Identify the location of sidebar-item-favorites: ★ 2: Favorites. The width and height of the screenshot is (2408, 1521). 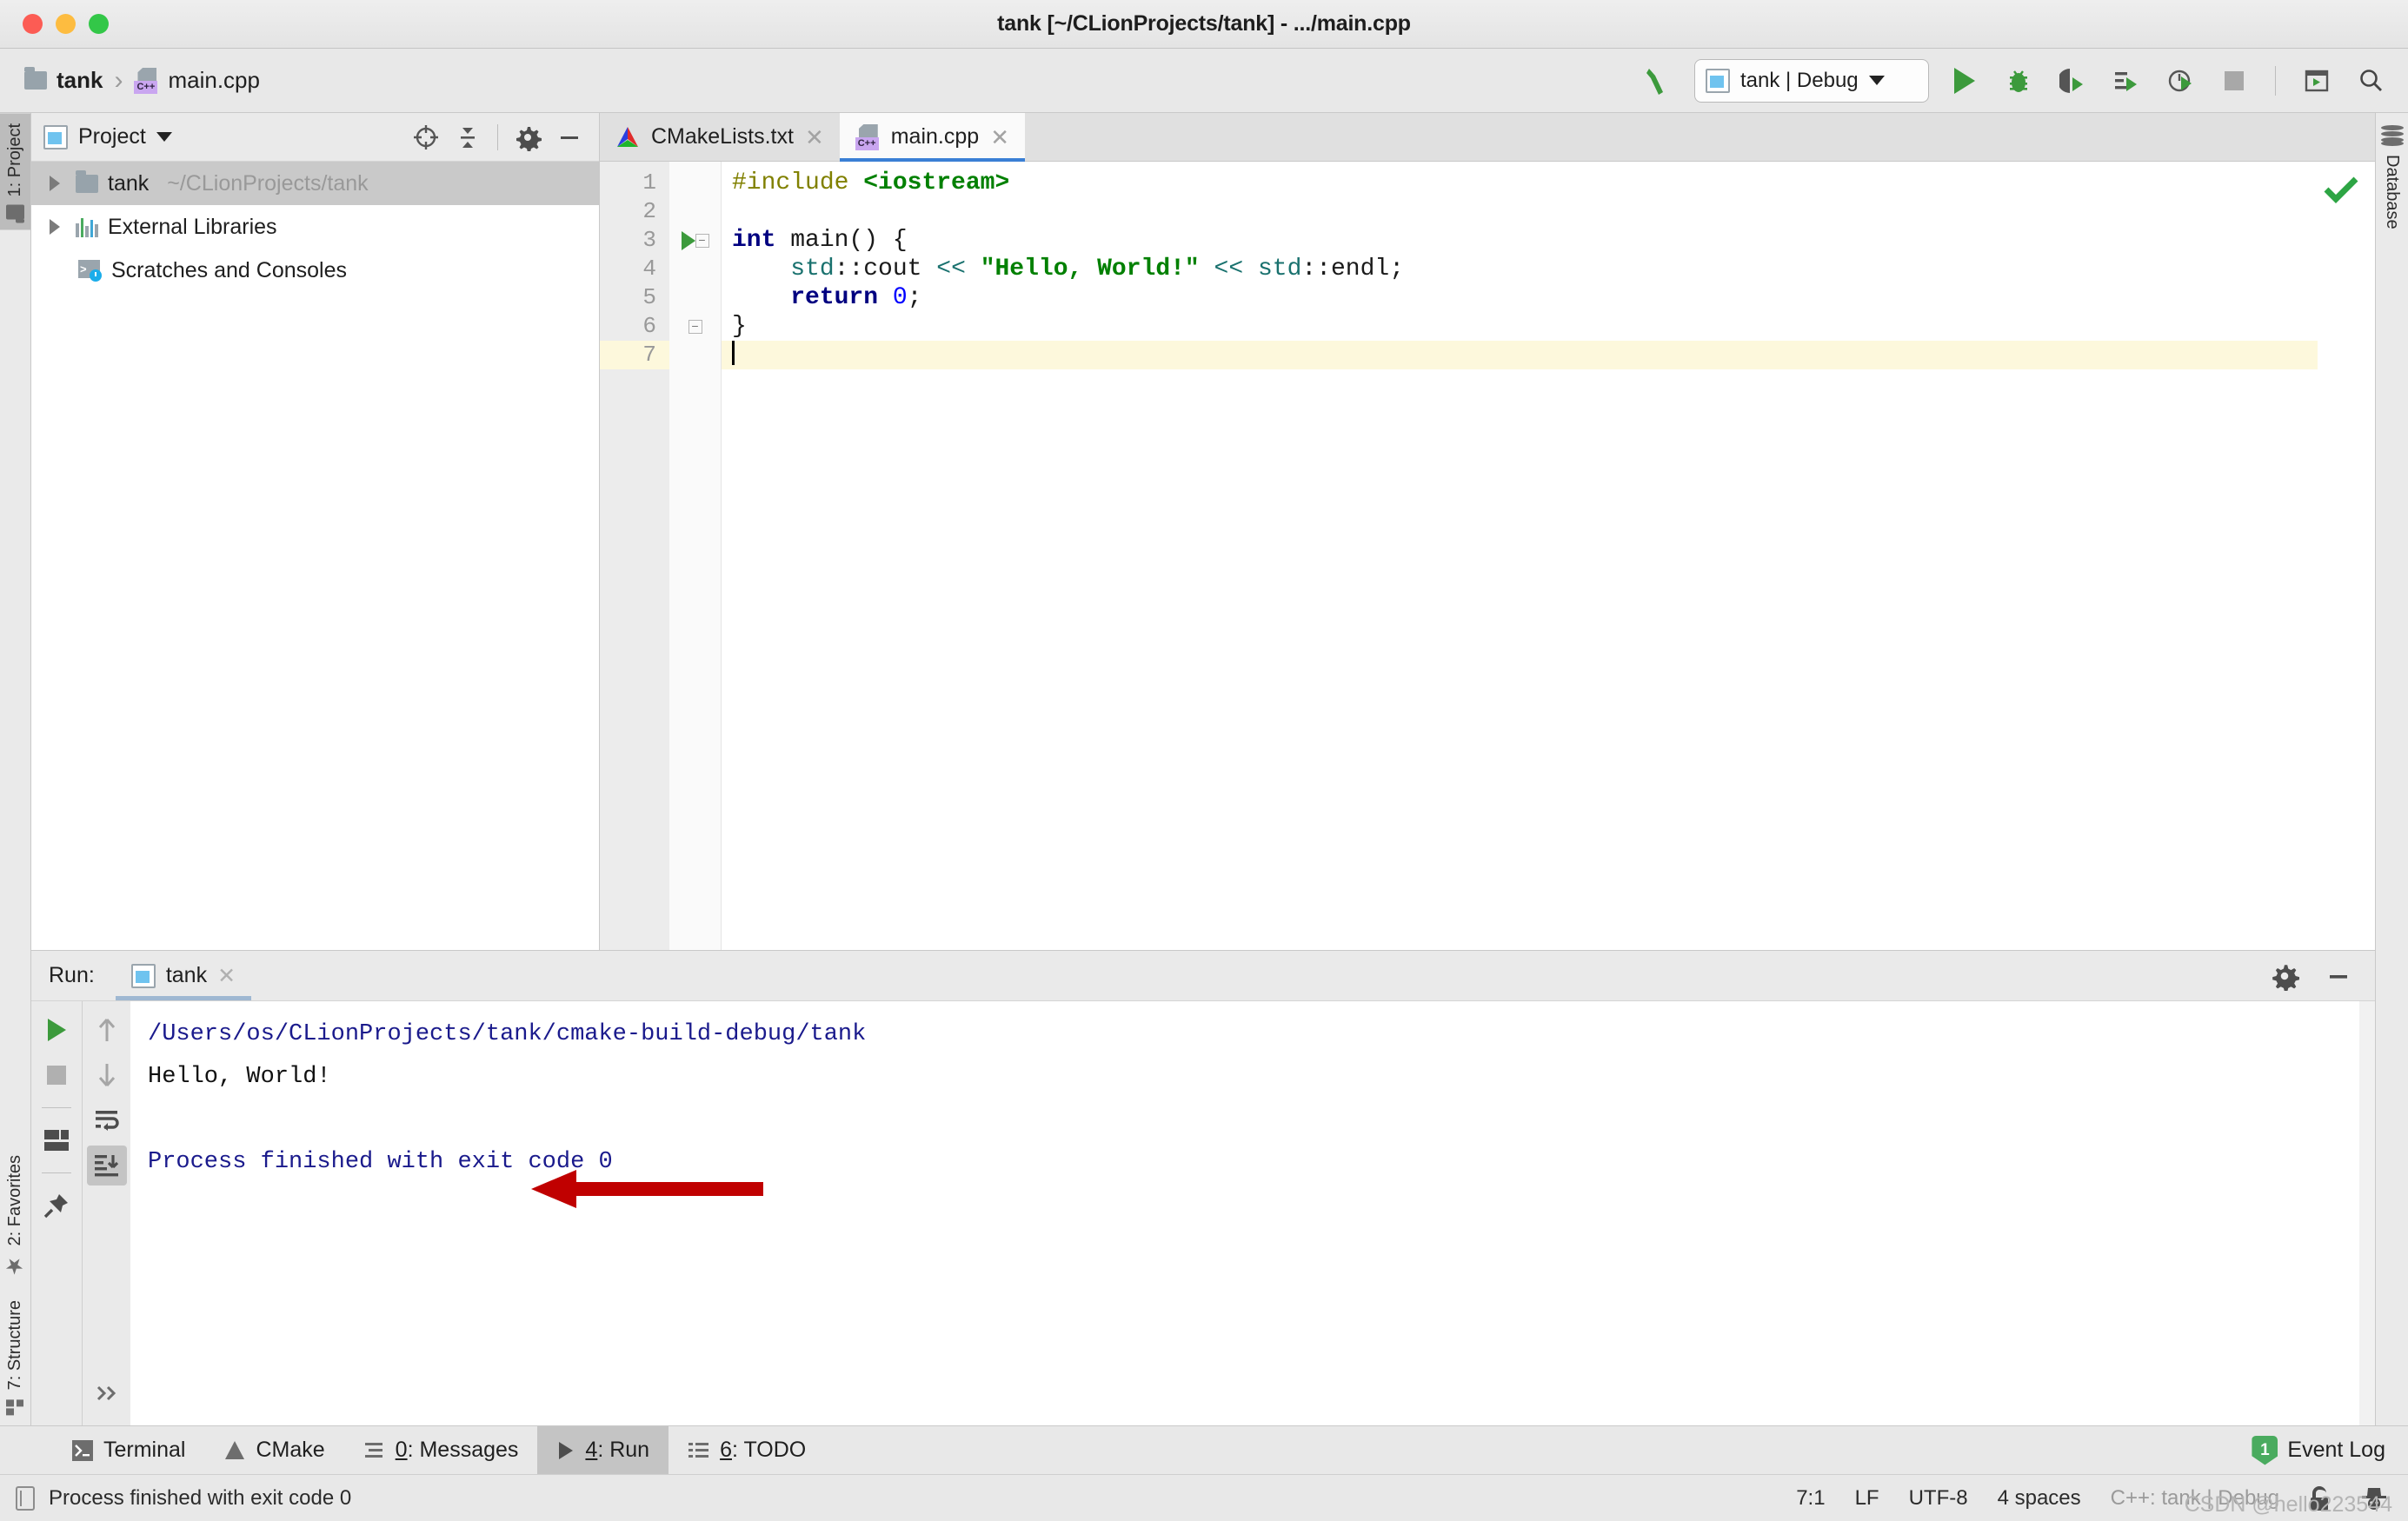
(15, 1217).